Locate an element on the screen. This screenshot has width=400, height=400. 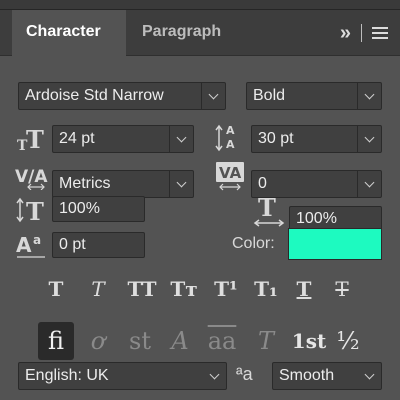
font-size-value: 24 pt is located at coordinates (77, 138).